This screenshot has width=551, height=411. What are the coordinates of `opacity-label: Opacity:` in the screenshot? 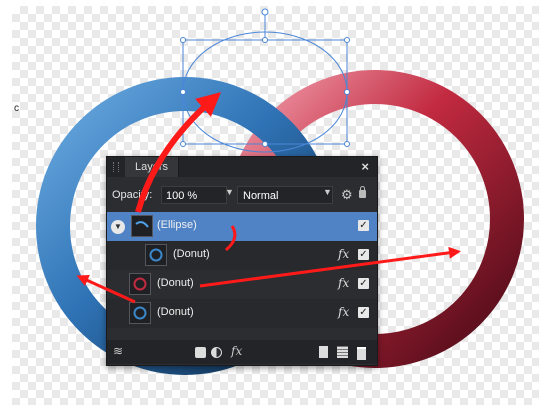 It's located at (132, 195).